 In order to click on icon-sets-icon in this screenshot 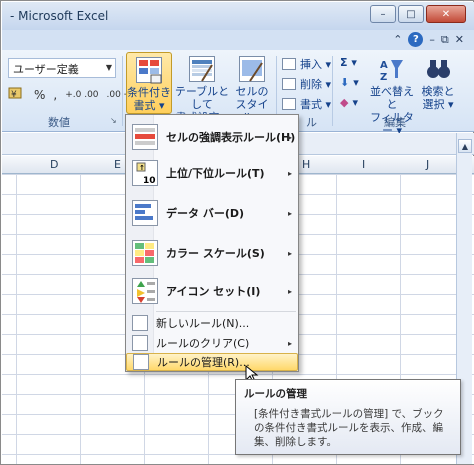, I will do `click(145, 291)`.